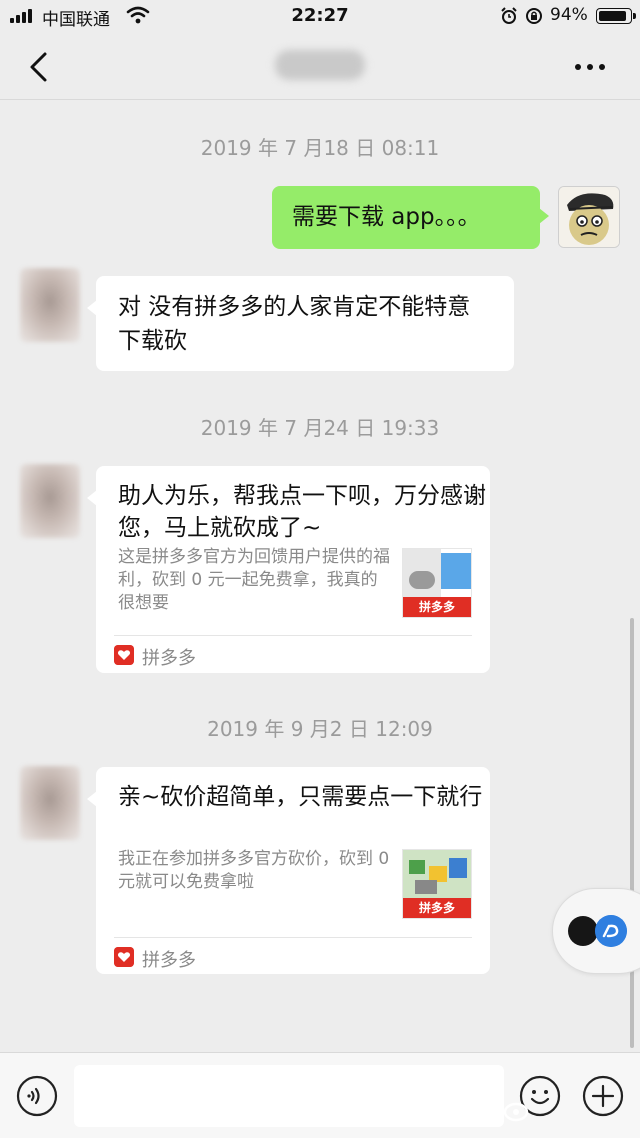 The image size is (640, 1138). What do you see at coordinates (300, 797) in the screenshot?
I see `card-title: 亲~砍价超简单，只需要点一下就行` at bounding box center [300, 797].